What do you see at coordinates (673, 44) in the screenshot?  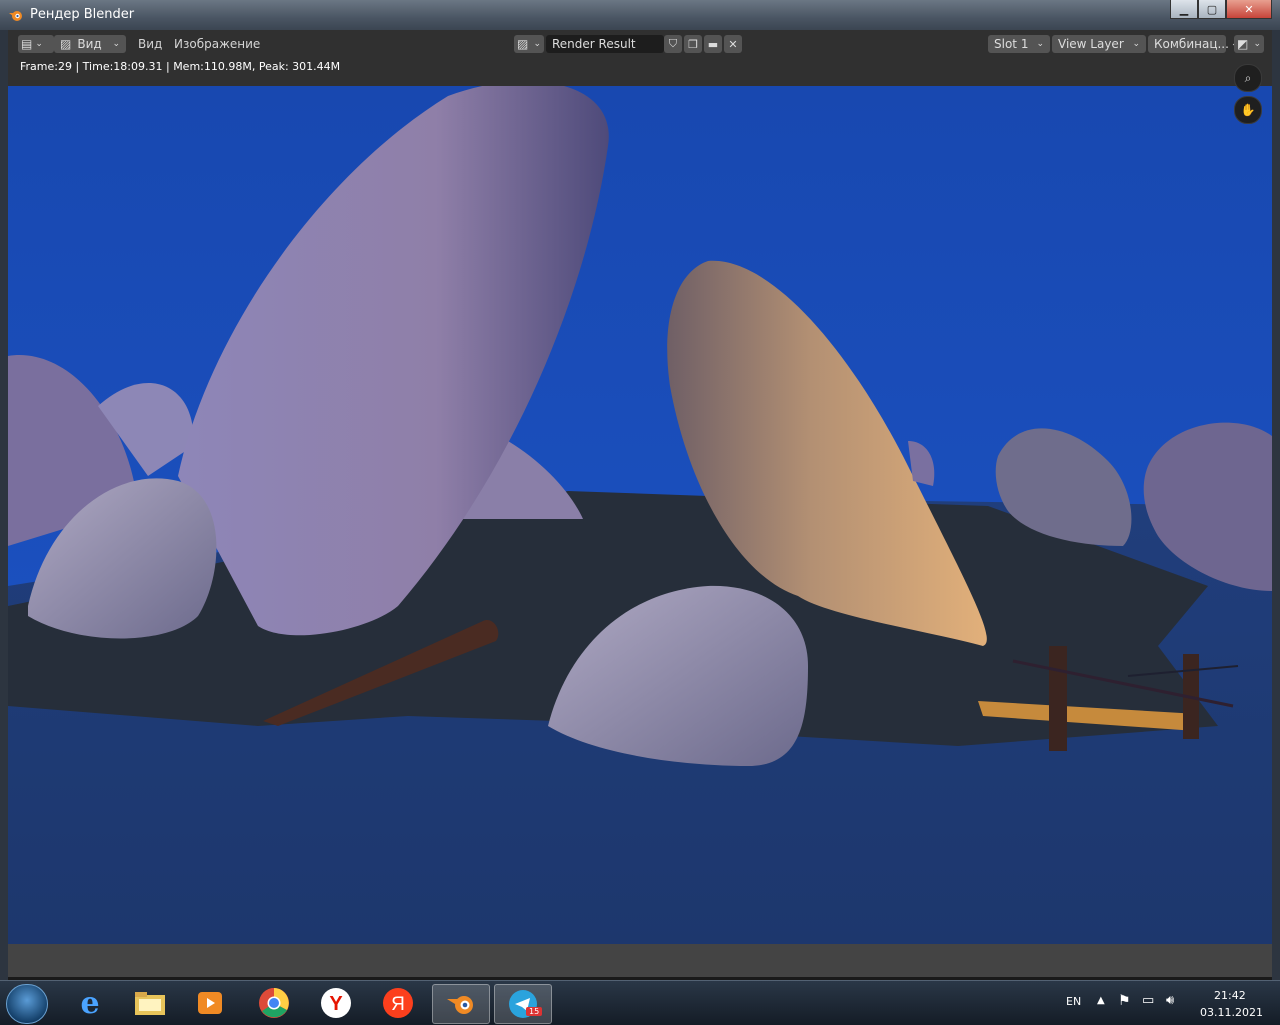 I see `shield-icon: ⛉` at bounding box center [673, 44].